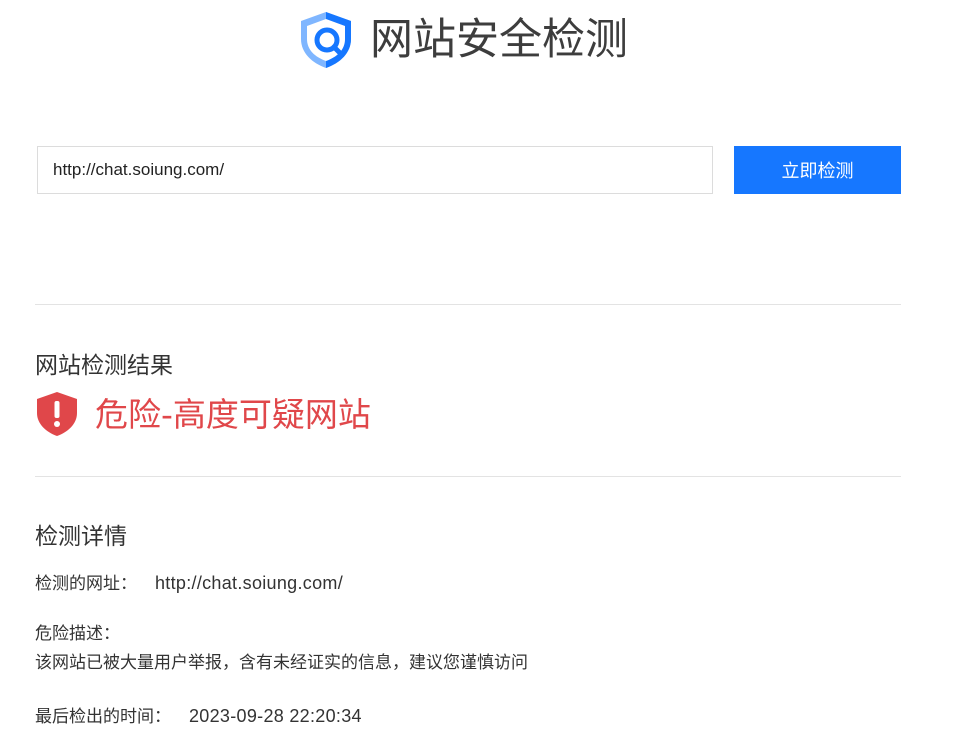 The image size is (962, 729). Describe the element at coordinates (233, 414) in the screenshot. I see `status-text: 危险-高度可疑网站` at that location.